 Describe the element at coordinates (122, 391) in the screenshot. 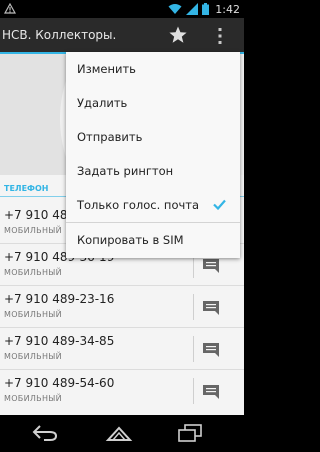

I see `phone-row: +7 910 489-54-60 МОБИЛЬНЫЙ` at that location.